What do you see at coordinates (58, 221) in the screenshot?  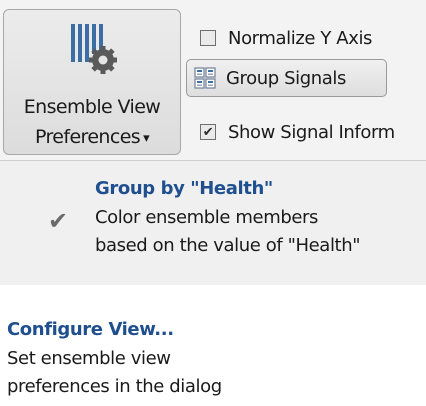 I see `checkmark-icon: ✔` at bounding box center [58, 221].